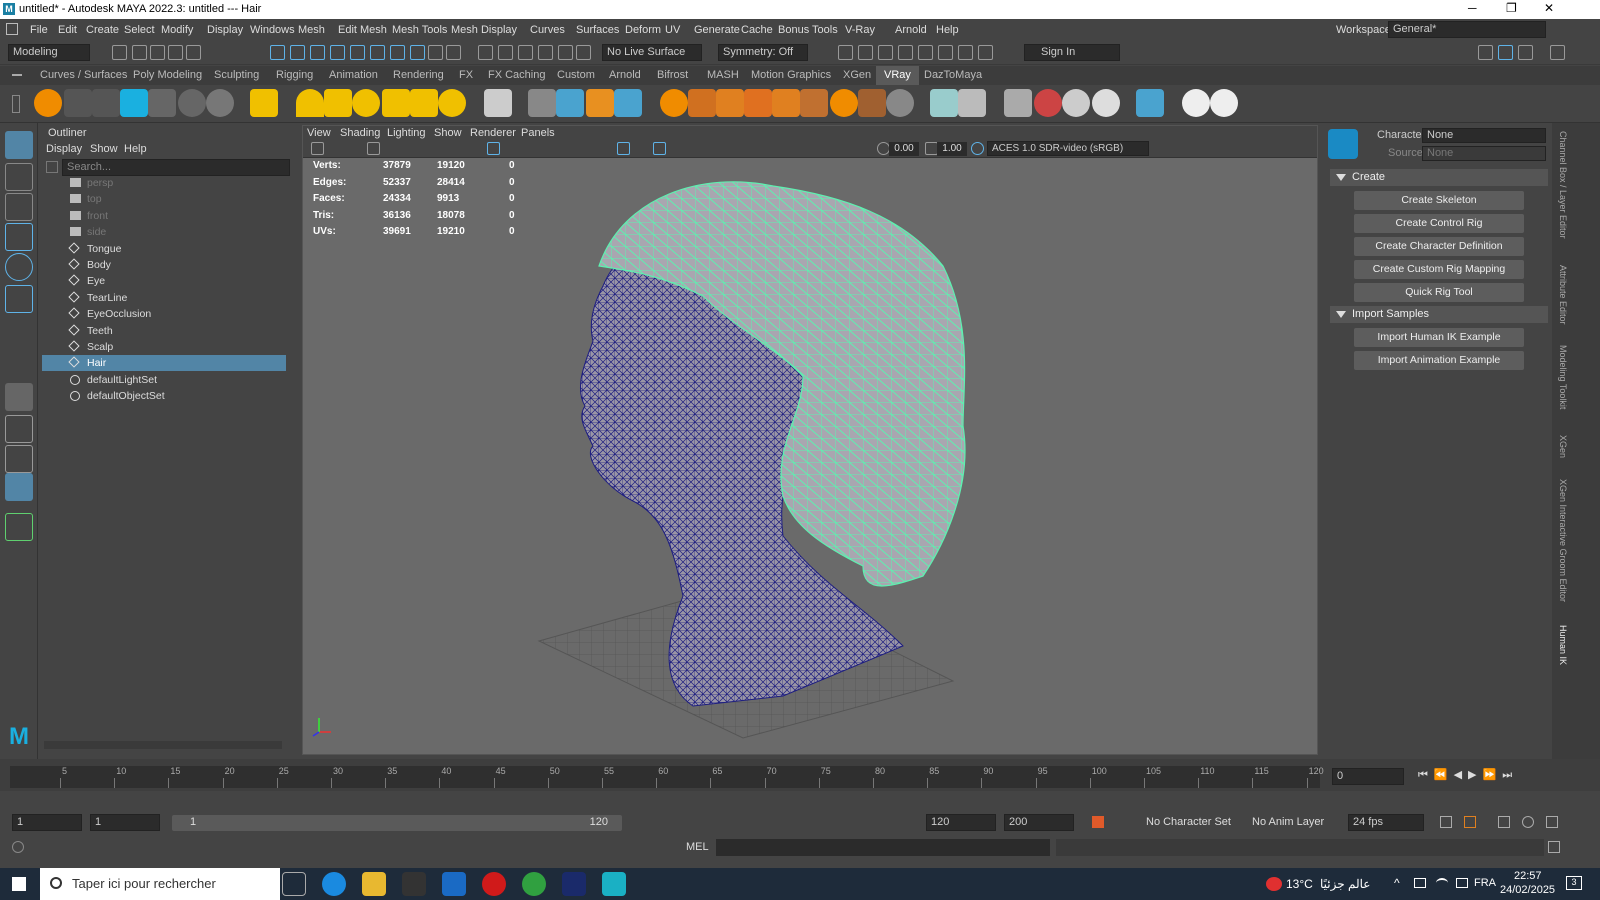 This screenshot has height=900, width=1600. What do you see at coordinates (702, 103) in the screenshot?
I see `vray-displacement-icon` at bounding box center [702, 103].